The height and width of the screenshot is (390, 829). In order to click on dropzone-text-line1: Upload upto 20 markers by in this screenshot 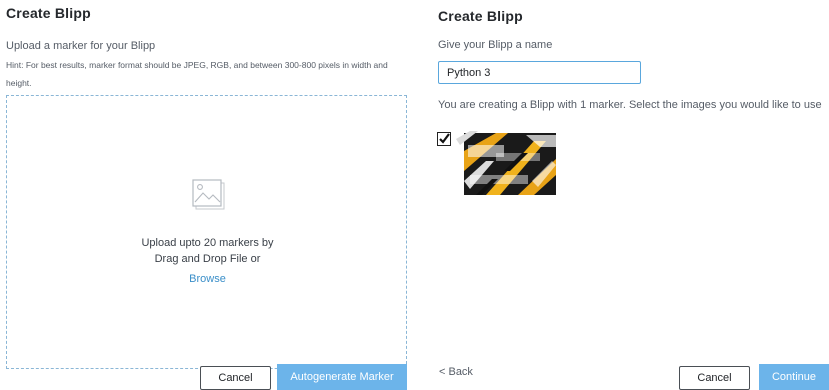, I will do `click(207, 243)`.